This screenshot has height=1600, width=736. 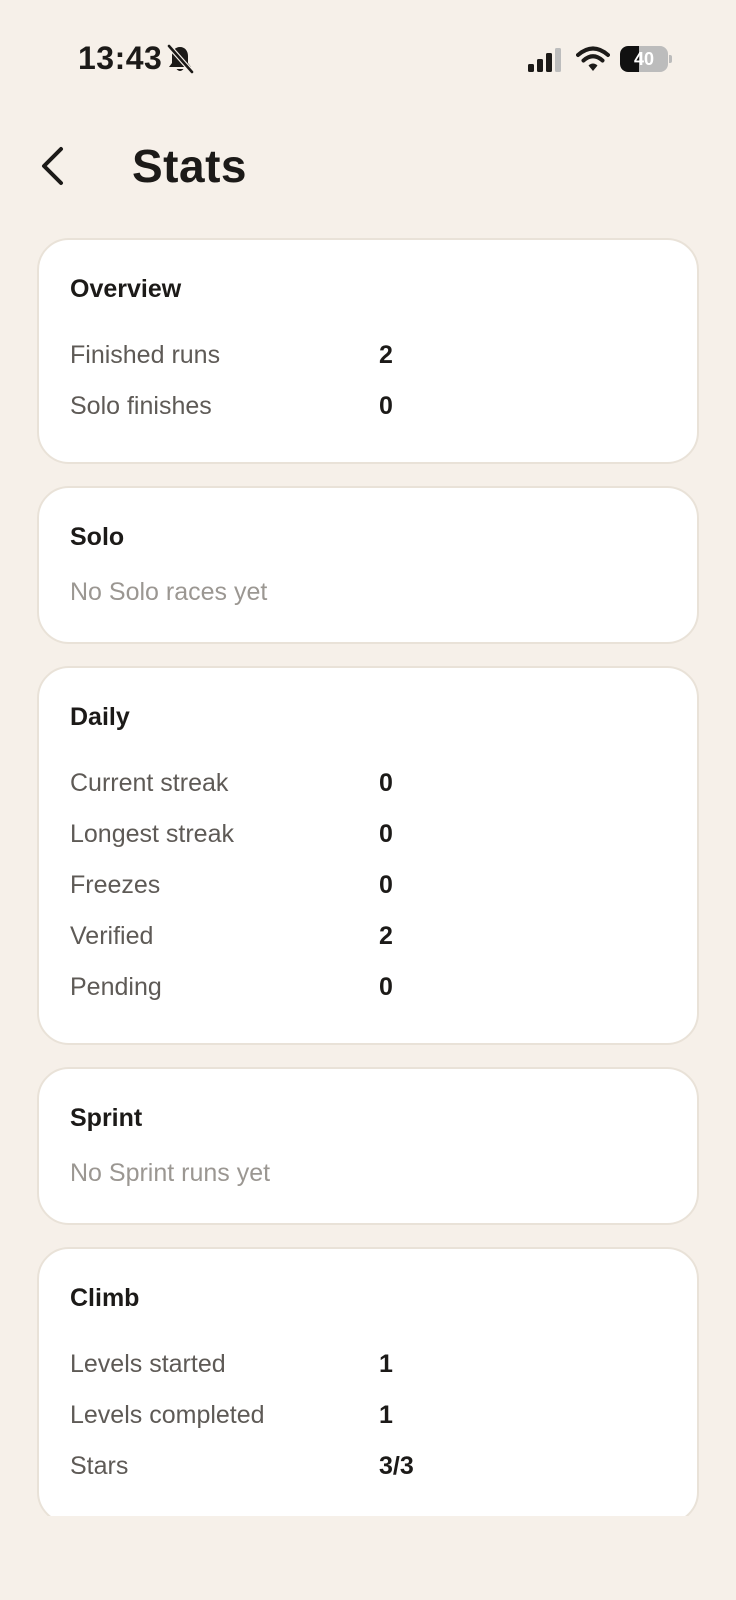 What do you see at coordinates (368, 406) in the screenshot?
I see `stat-row: Solo finishes 0` at bounding box center [368, 406].